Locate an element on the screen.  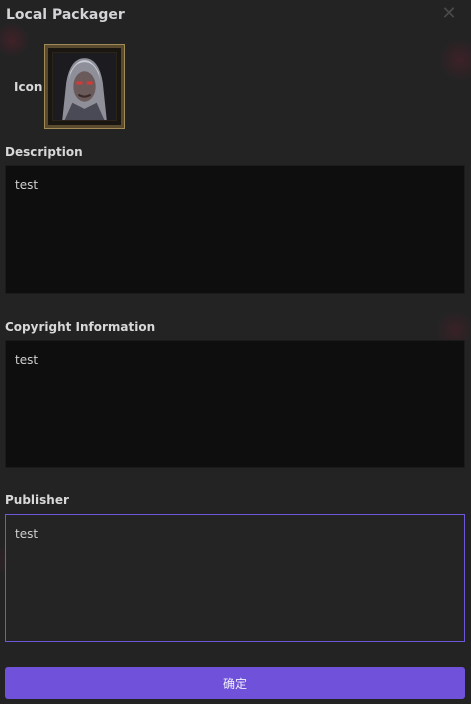
confirm-button: 确定 is located at coordinates (235, 683).